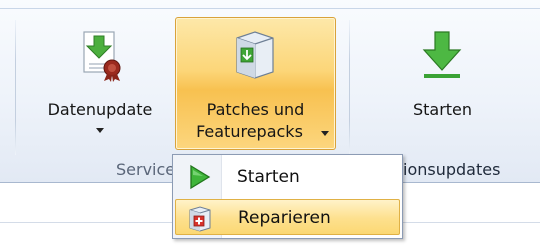  I want to click on data-update-certificate-icon, so click(102, 56).